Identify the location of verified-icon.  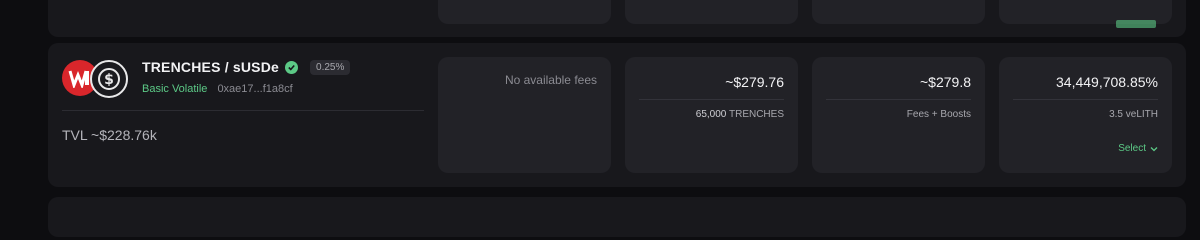
(292, 67).